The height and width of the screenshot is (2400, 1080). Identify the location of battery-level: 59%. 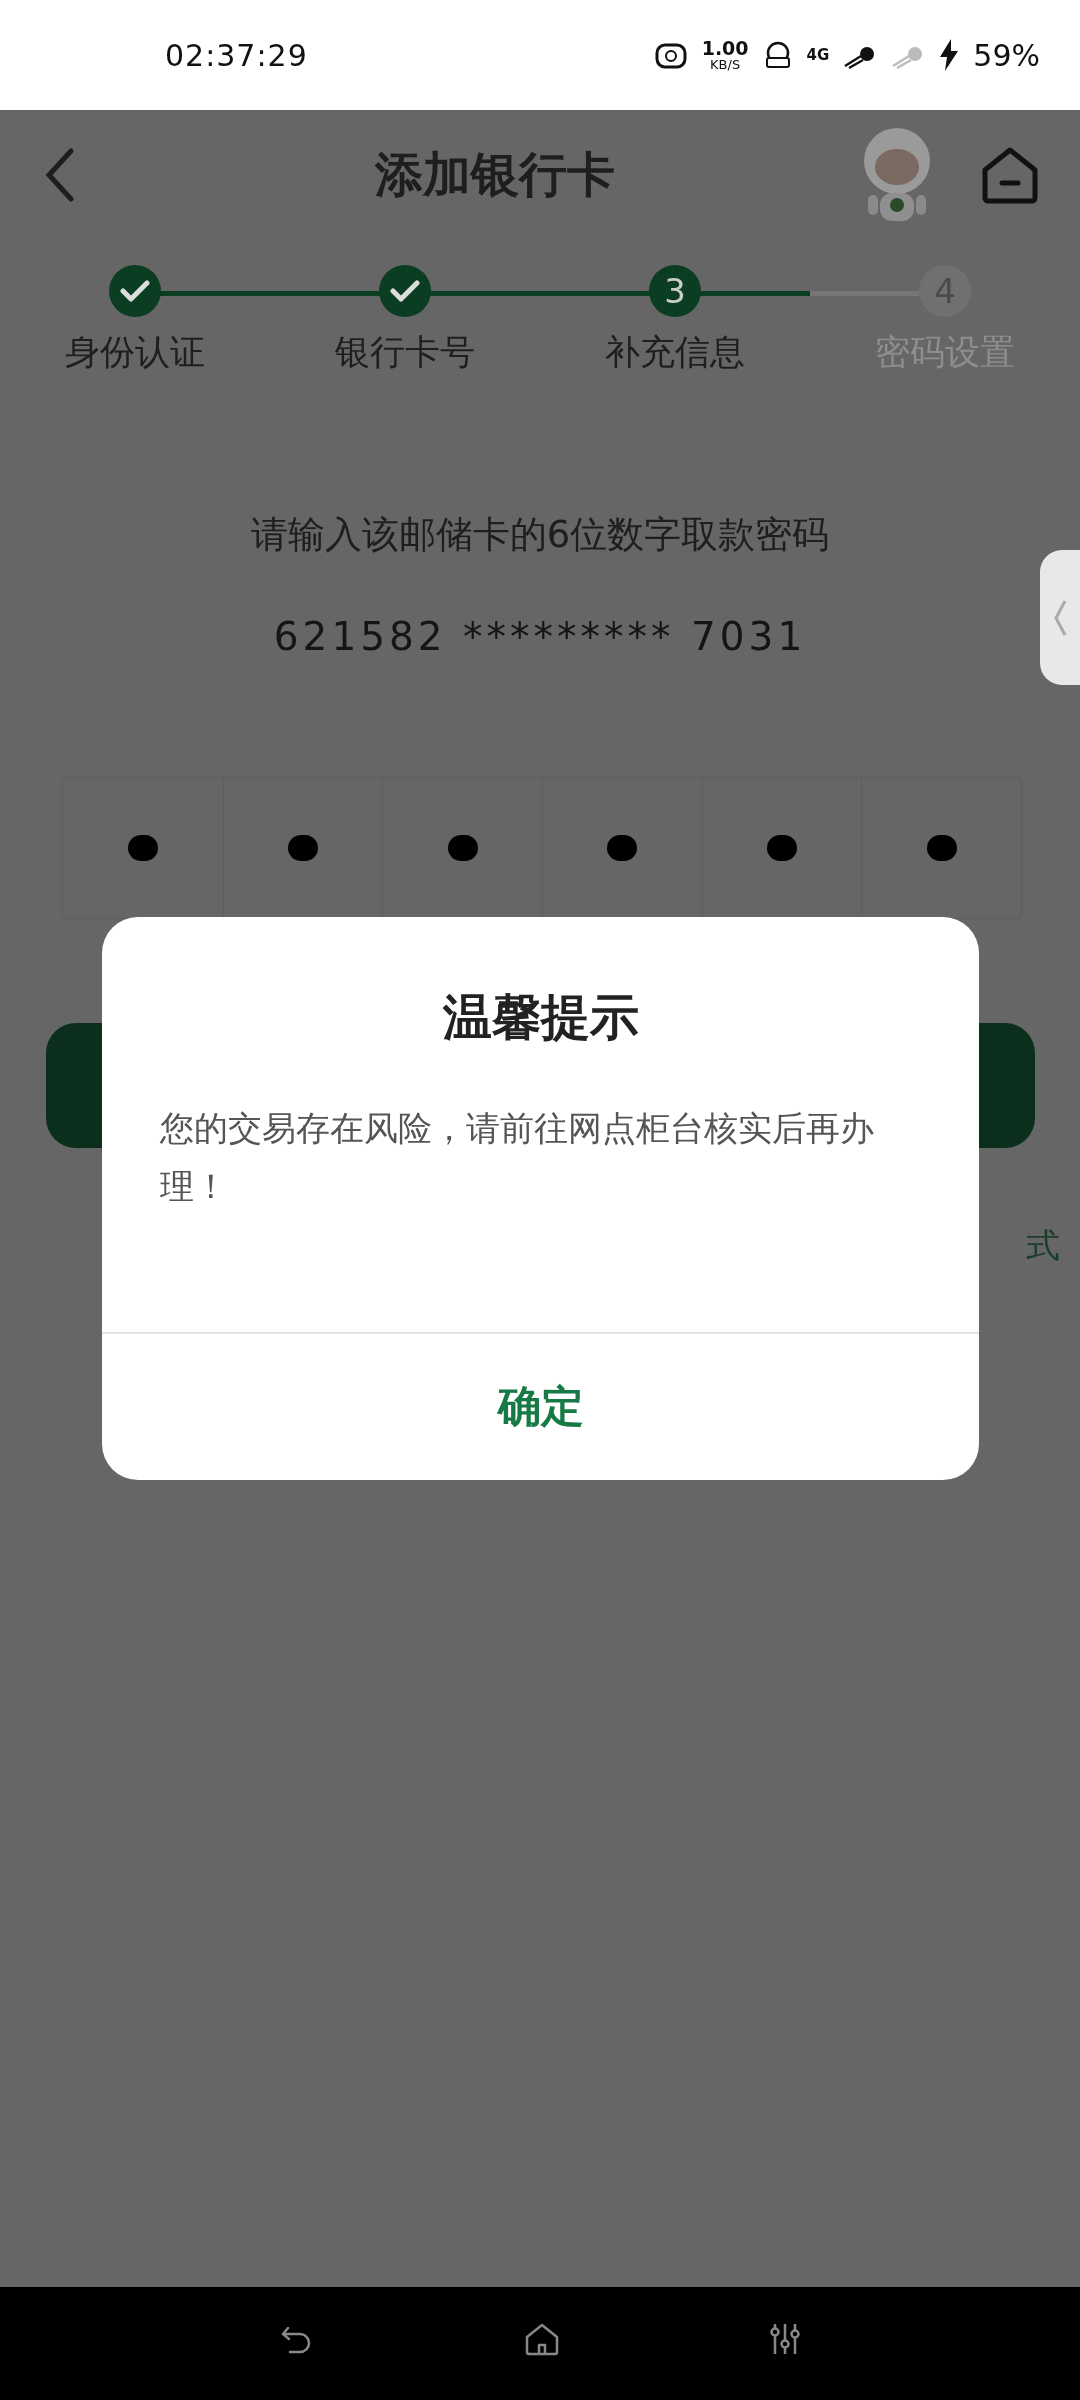
(1006, 55).